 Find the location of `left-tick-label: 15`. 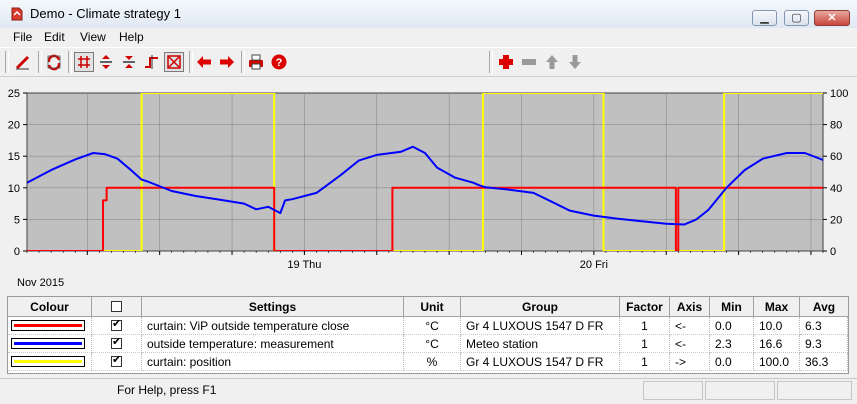

left-tick-label: 15 is located at coordinates (14, 157).